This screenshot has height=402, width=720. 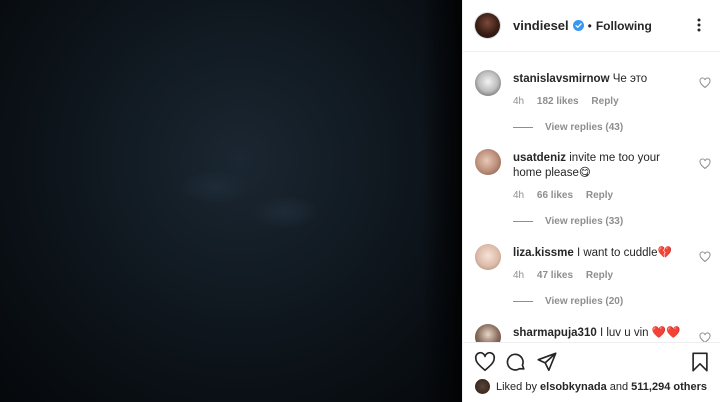 What do you see at coordinates (555, 275) in the screenshot?
I see `comment-likes: 47 likes` at bounding box center [555, 275].